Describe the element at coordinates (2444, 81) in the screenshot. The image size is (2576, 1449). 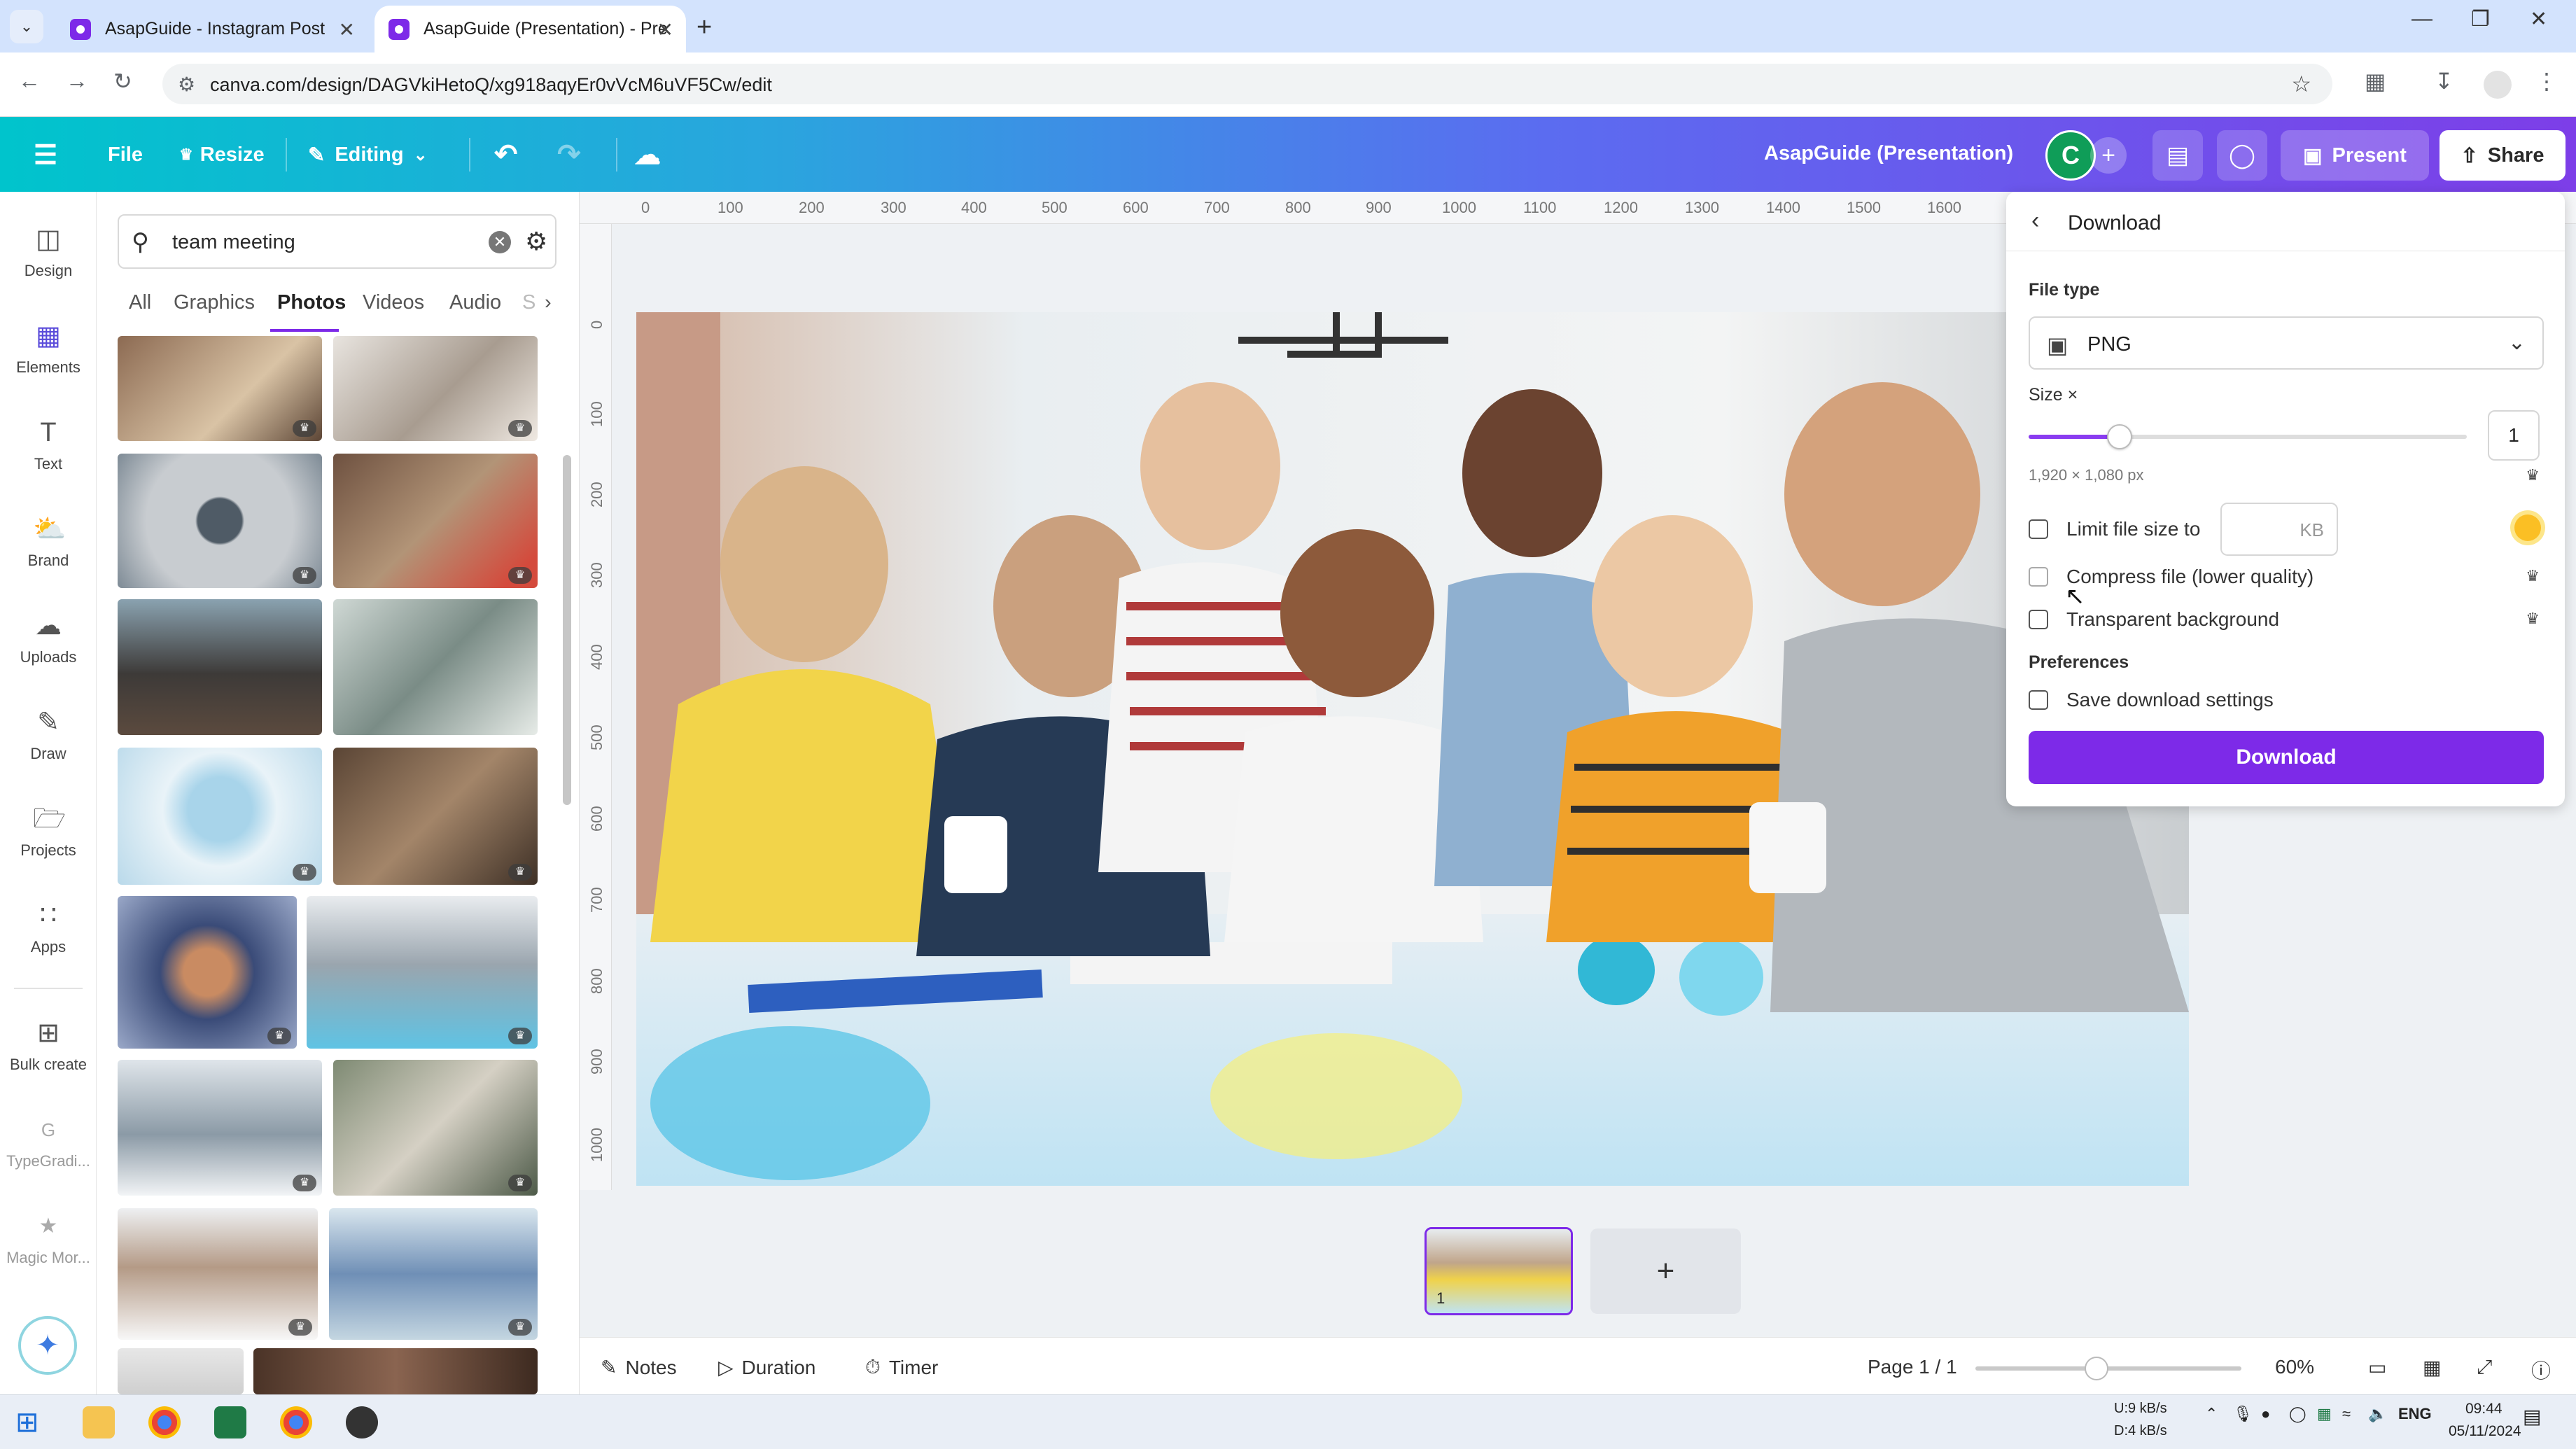
I see `download-icon: ↧` at that location.